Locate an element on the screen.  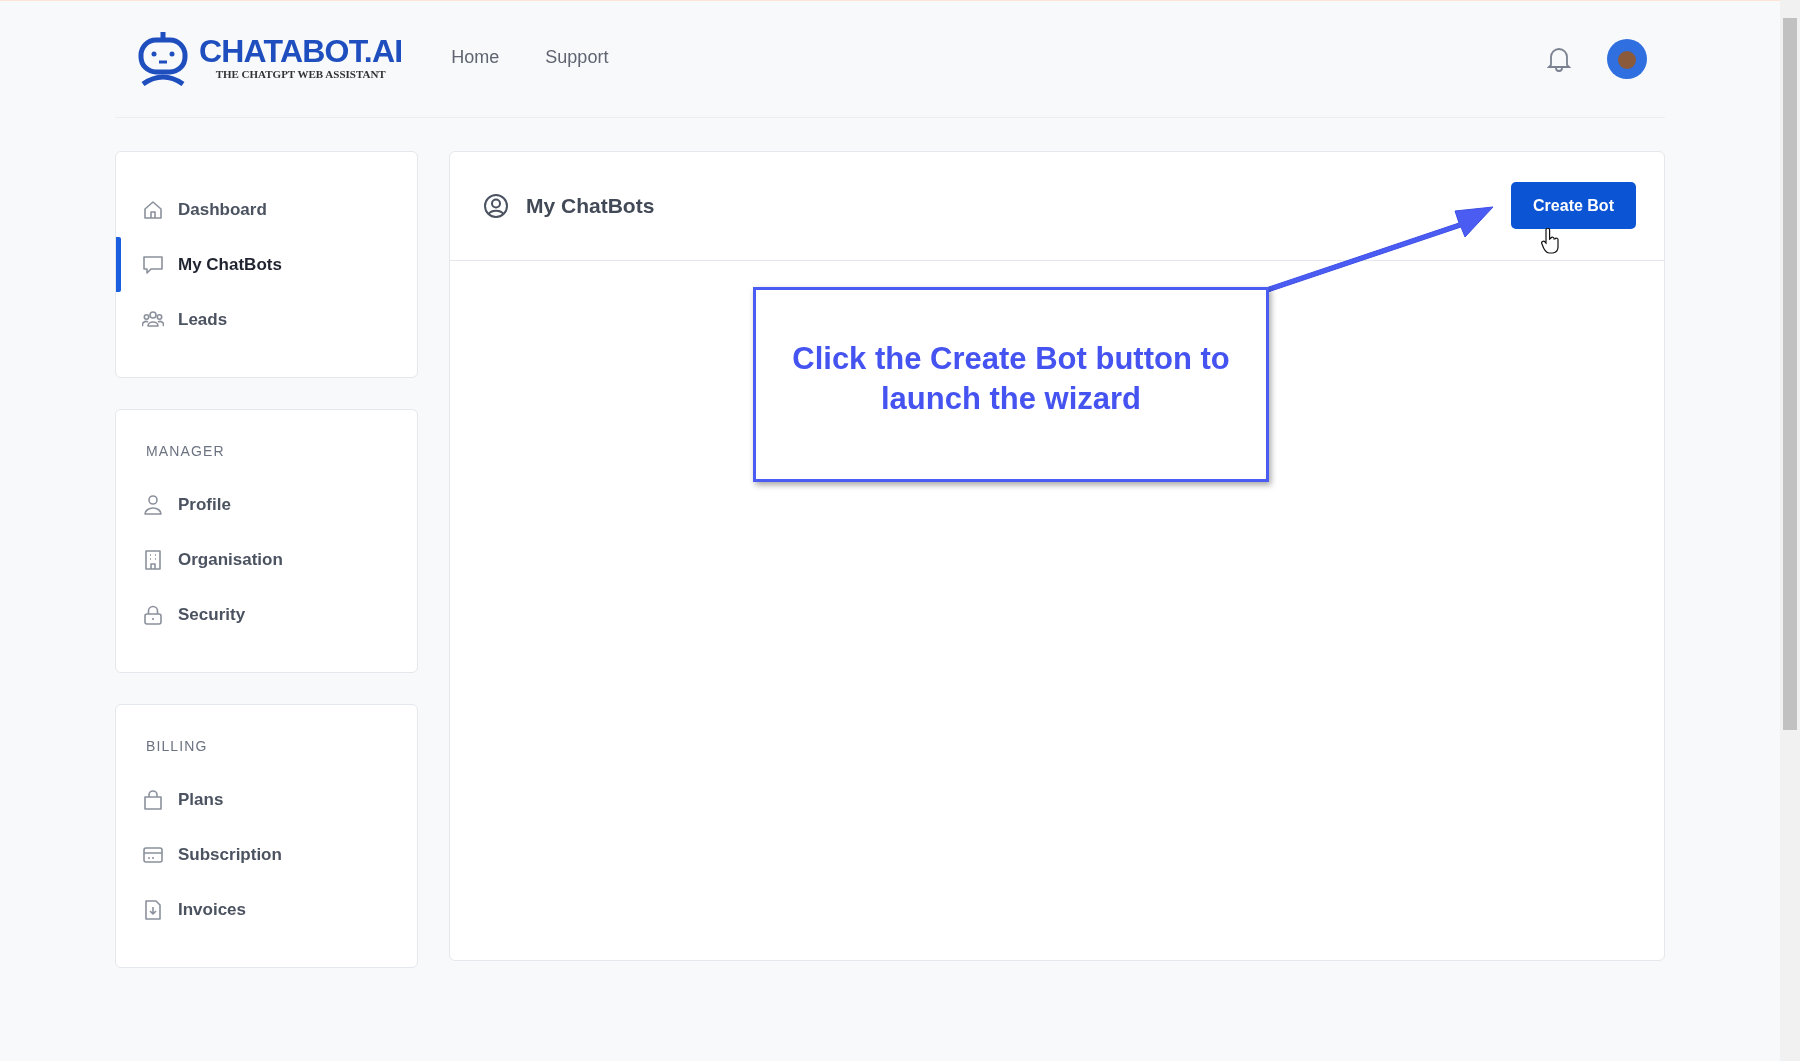
user-avatar is located at coordinates (1627, 58).